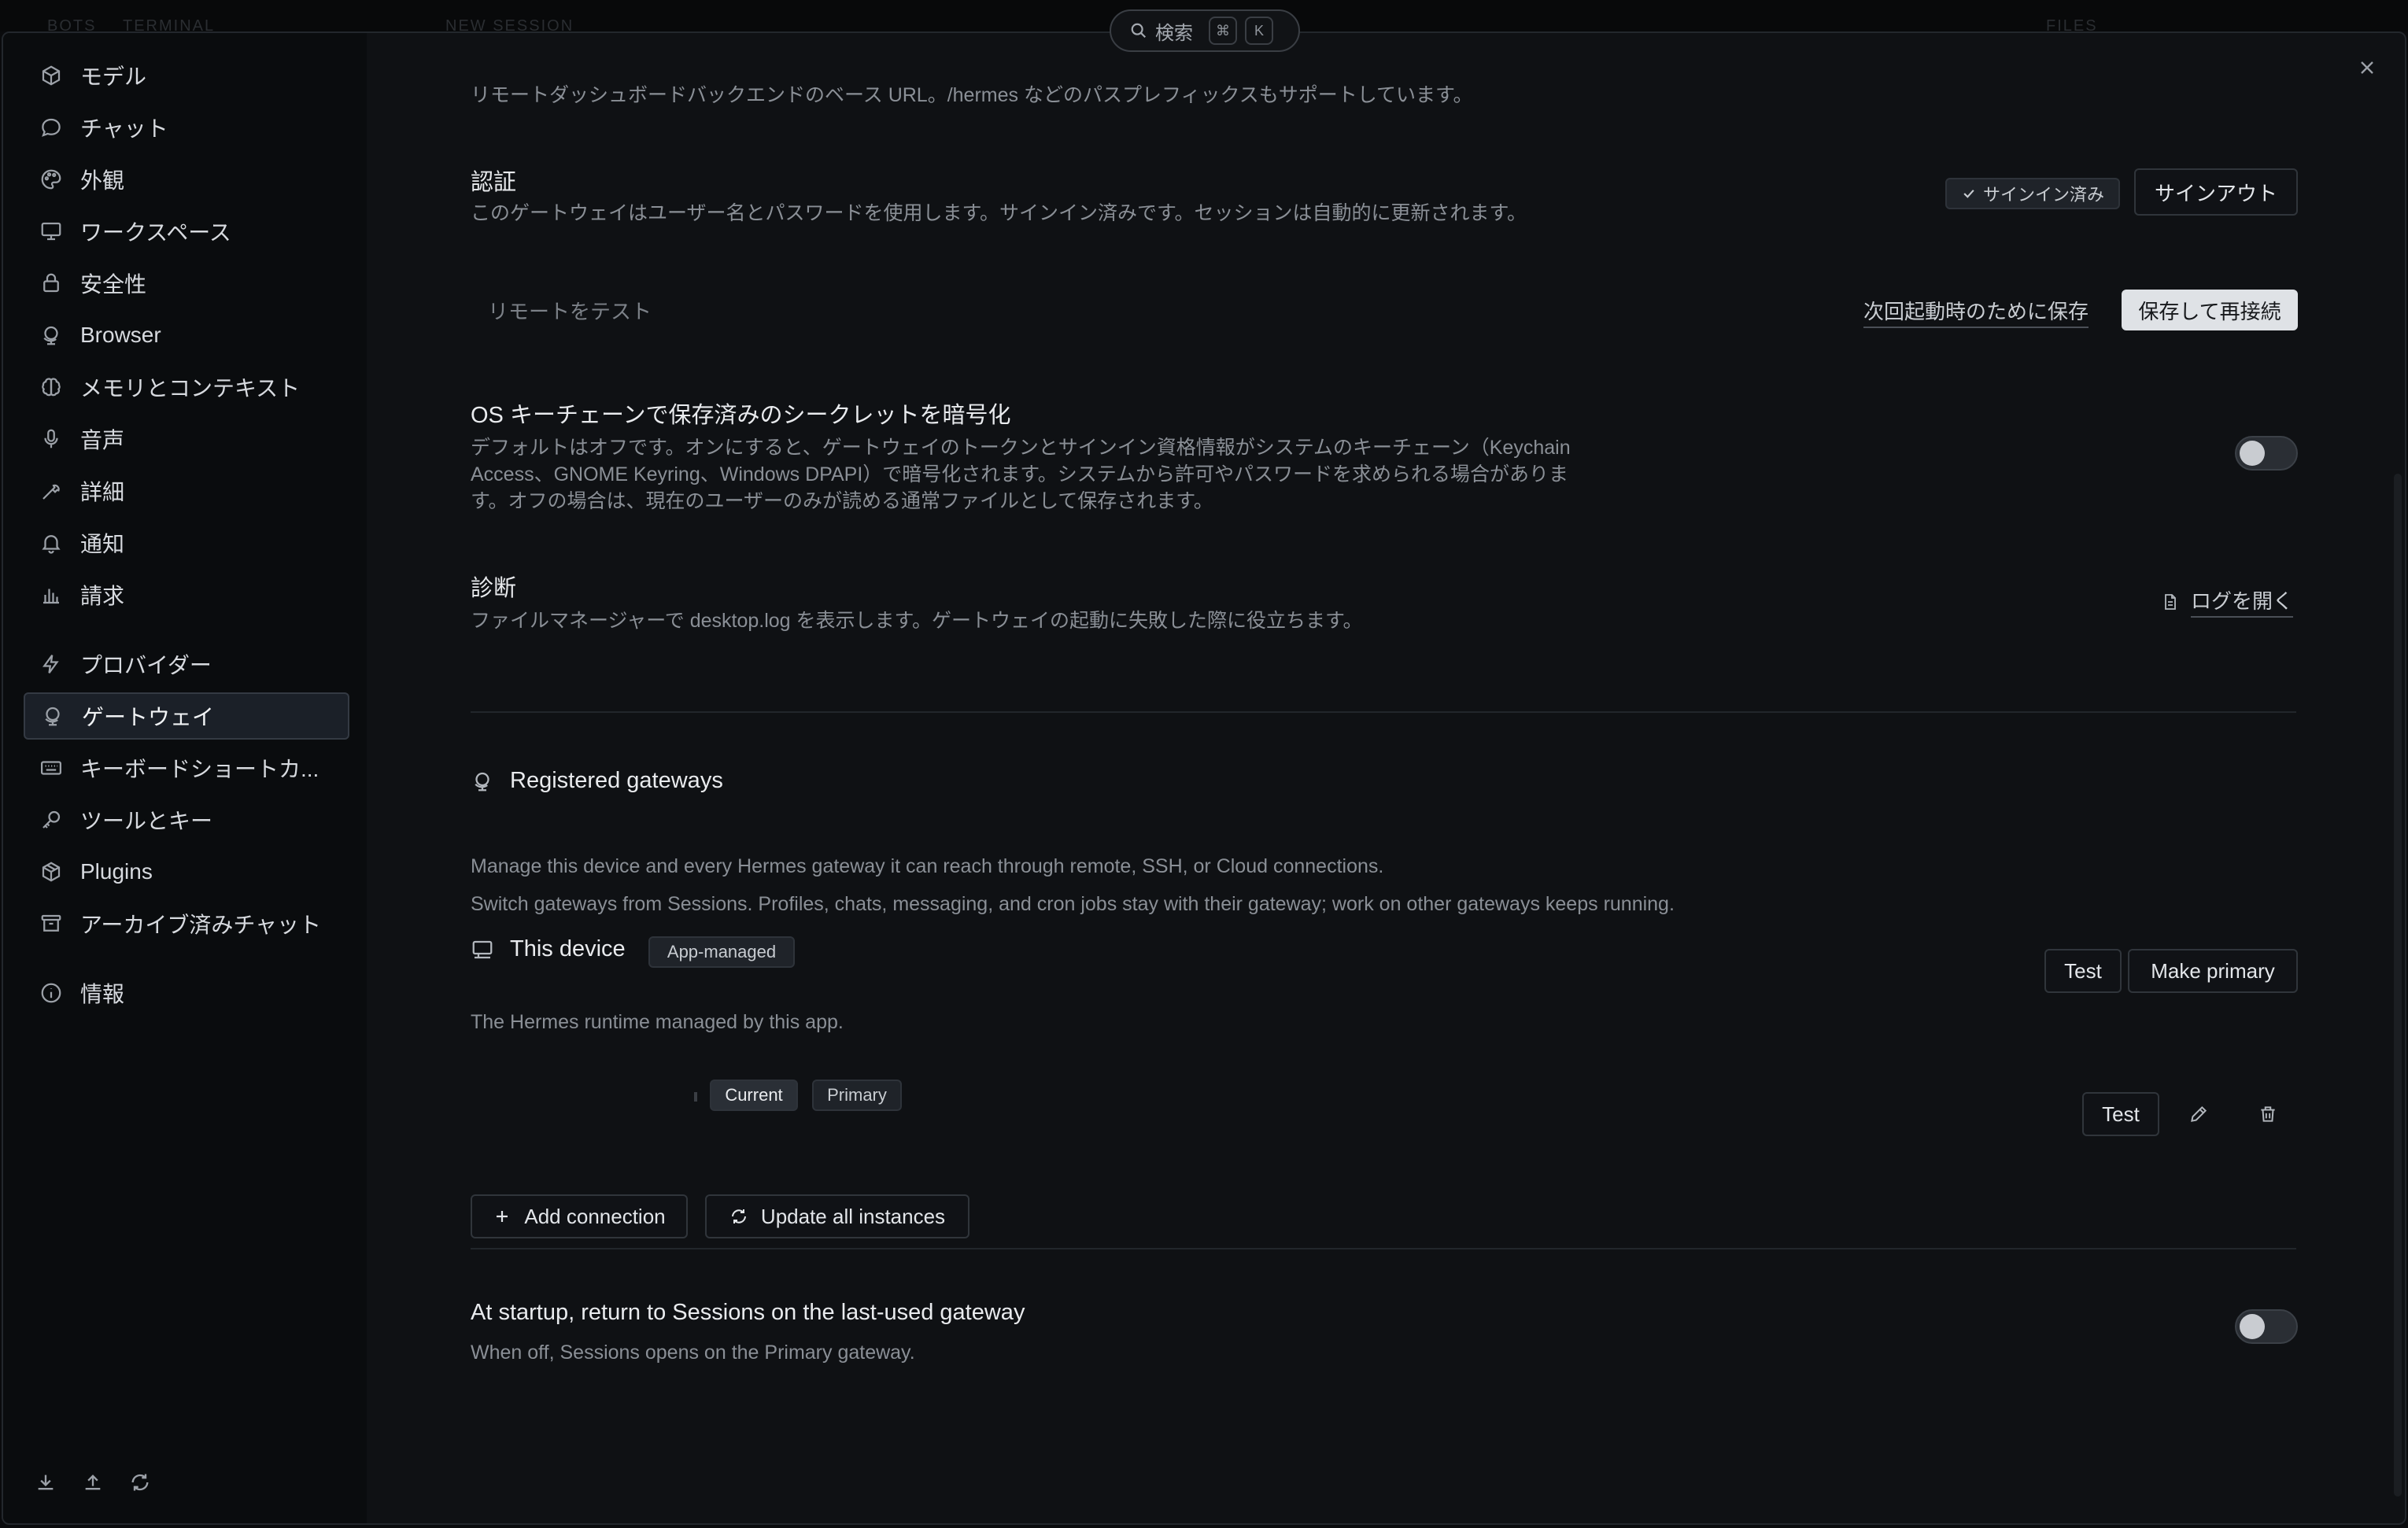  Describe the element at coordinates (2266, 1326) in the screenshot. I see `startup-return-toggle` at that location.